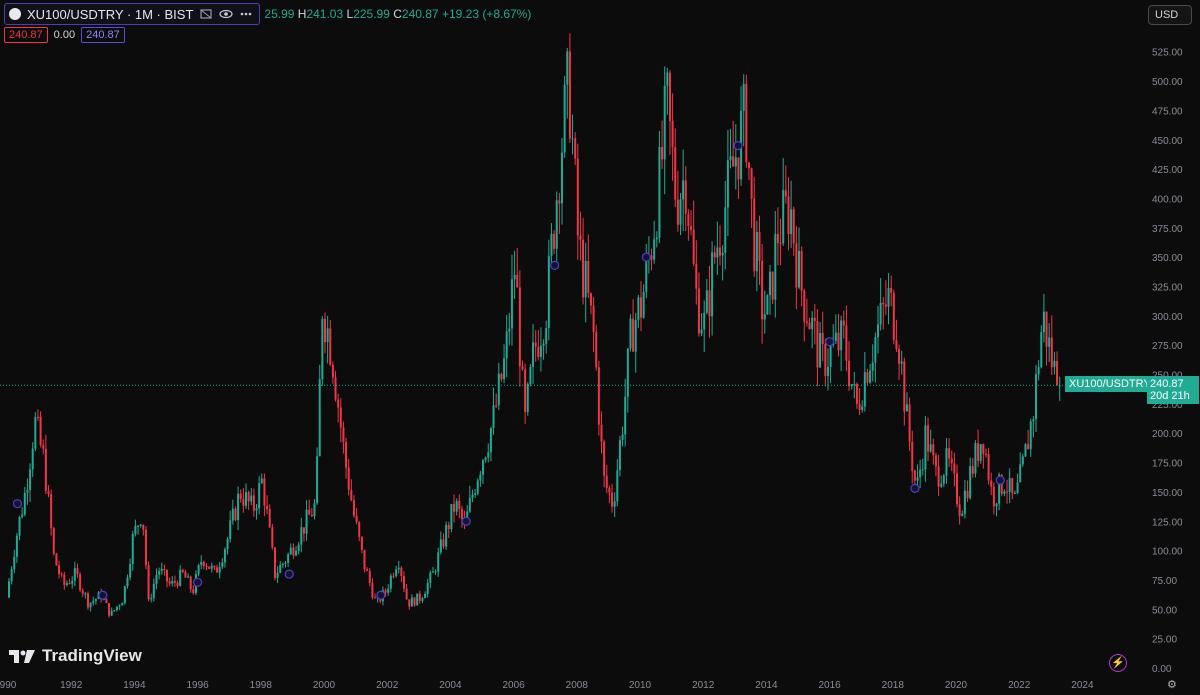  What do you see at coordinates (26, 35) in the screenshot?
I see `red-value-box: 240.87` at bounding box center [26, 35].